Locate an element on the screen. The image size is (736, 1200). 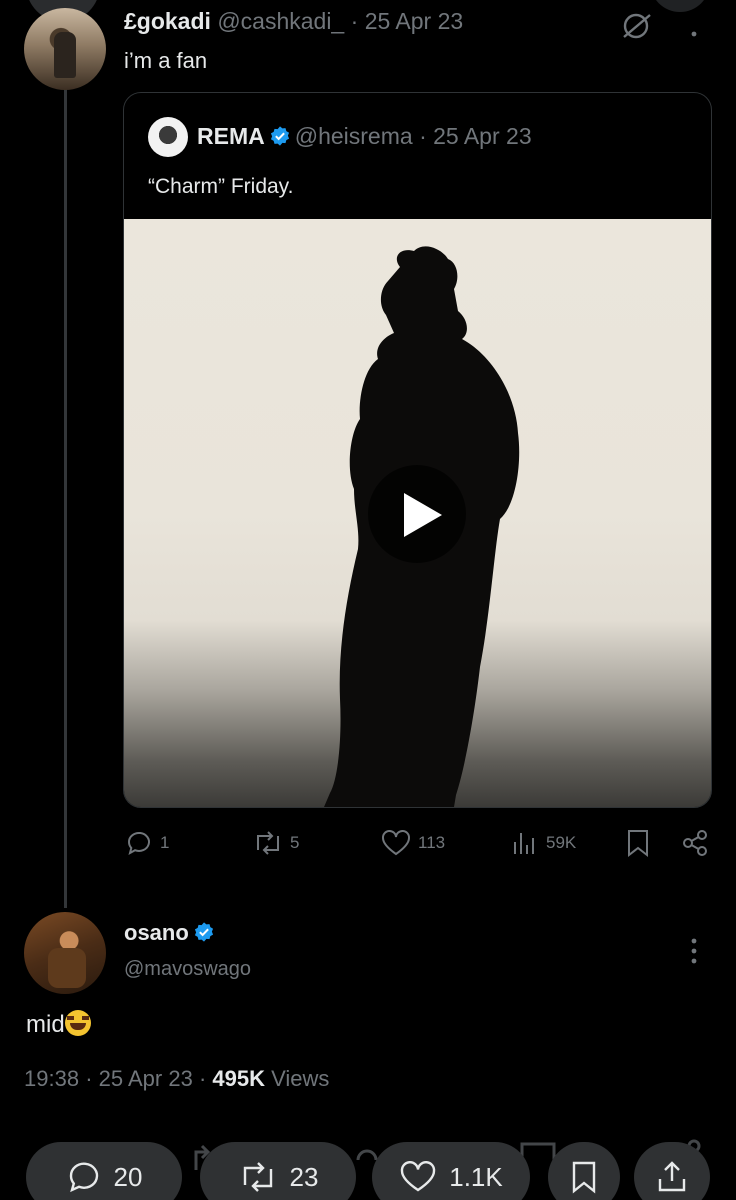
laughing-crying-emoji-icon is located at coordinates (77, 1023).